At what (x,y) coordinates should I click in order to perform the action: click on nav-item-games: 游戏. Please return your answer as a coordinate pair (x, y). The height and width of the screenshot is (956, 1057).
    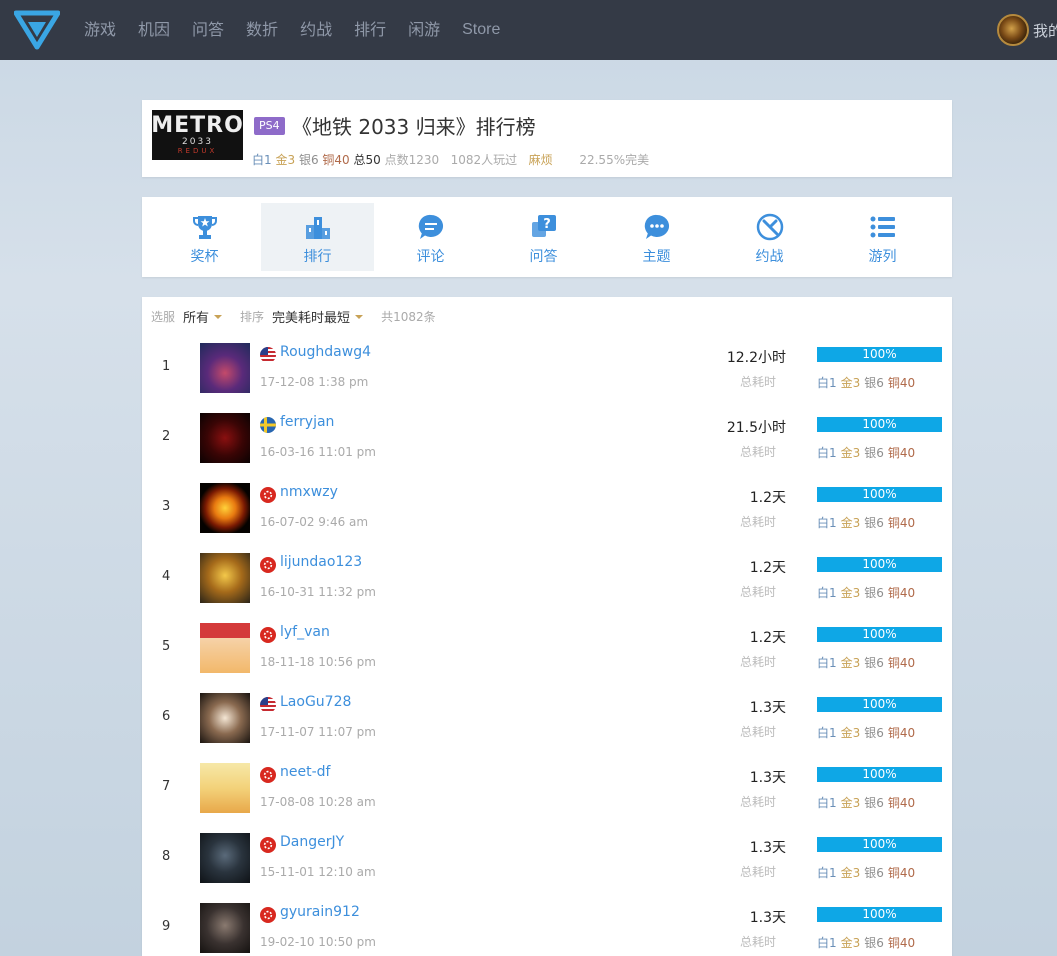
    Looking at the image, I should click on (100, 30).